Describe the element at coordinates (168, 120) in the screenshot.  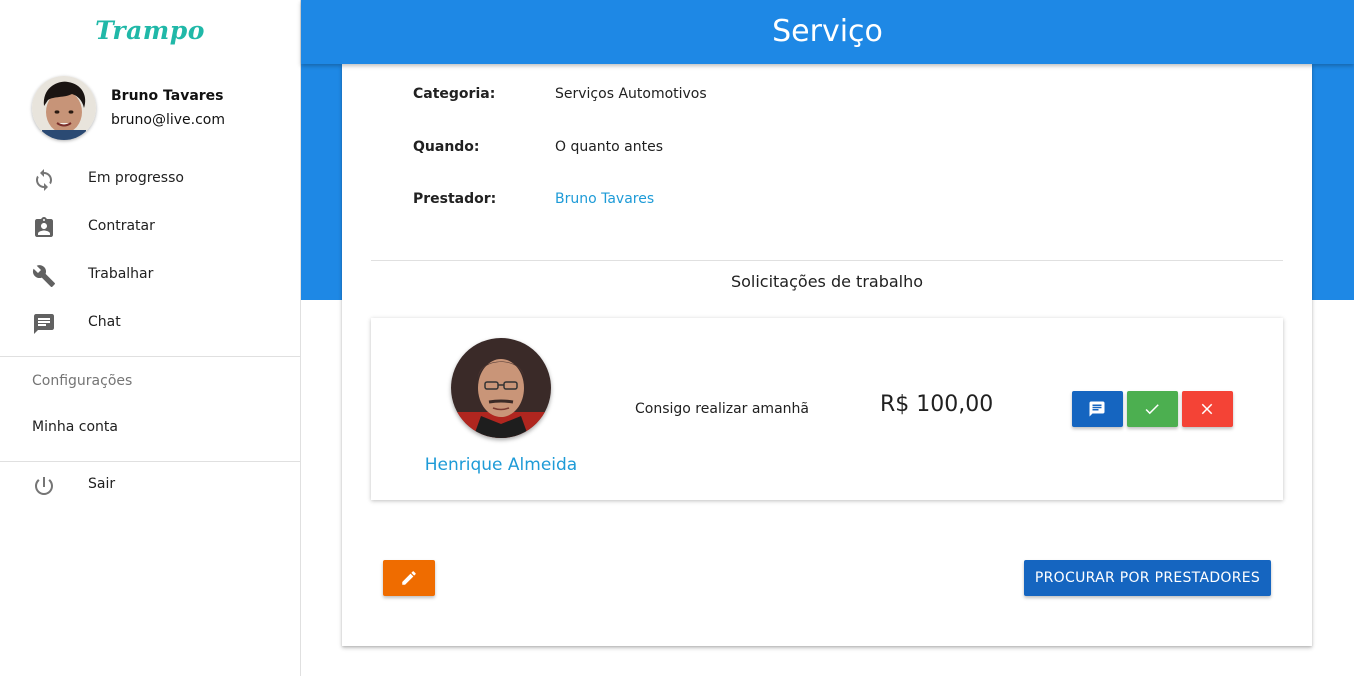
I see `user-email: bruno@live.com` at that location.